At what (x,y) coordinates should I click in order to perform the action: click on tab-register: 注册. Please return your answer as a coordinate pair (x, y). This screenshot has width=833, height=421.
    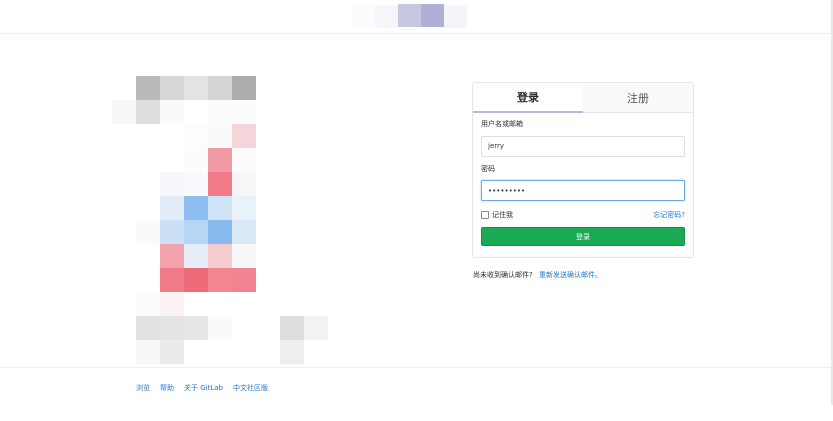
    Looking at the image, I should click on (638, 98).